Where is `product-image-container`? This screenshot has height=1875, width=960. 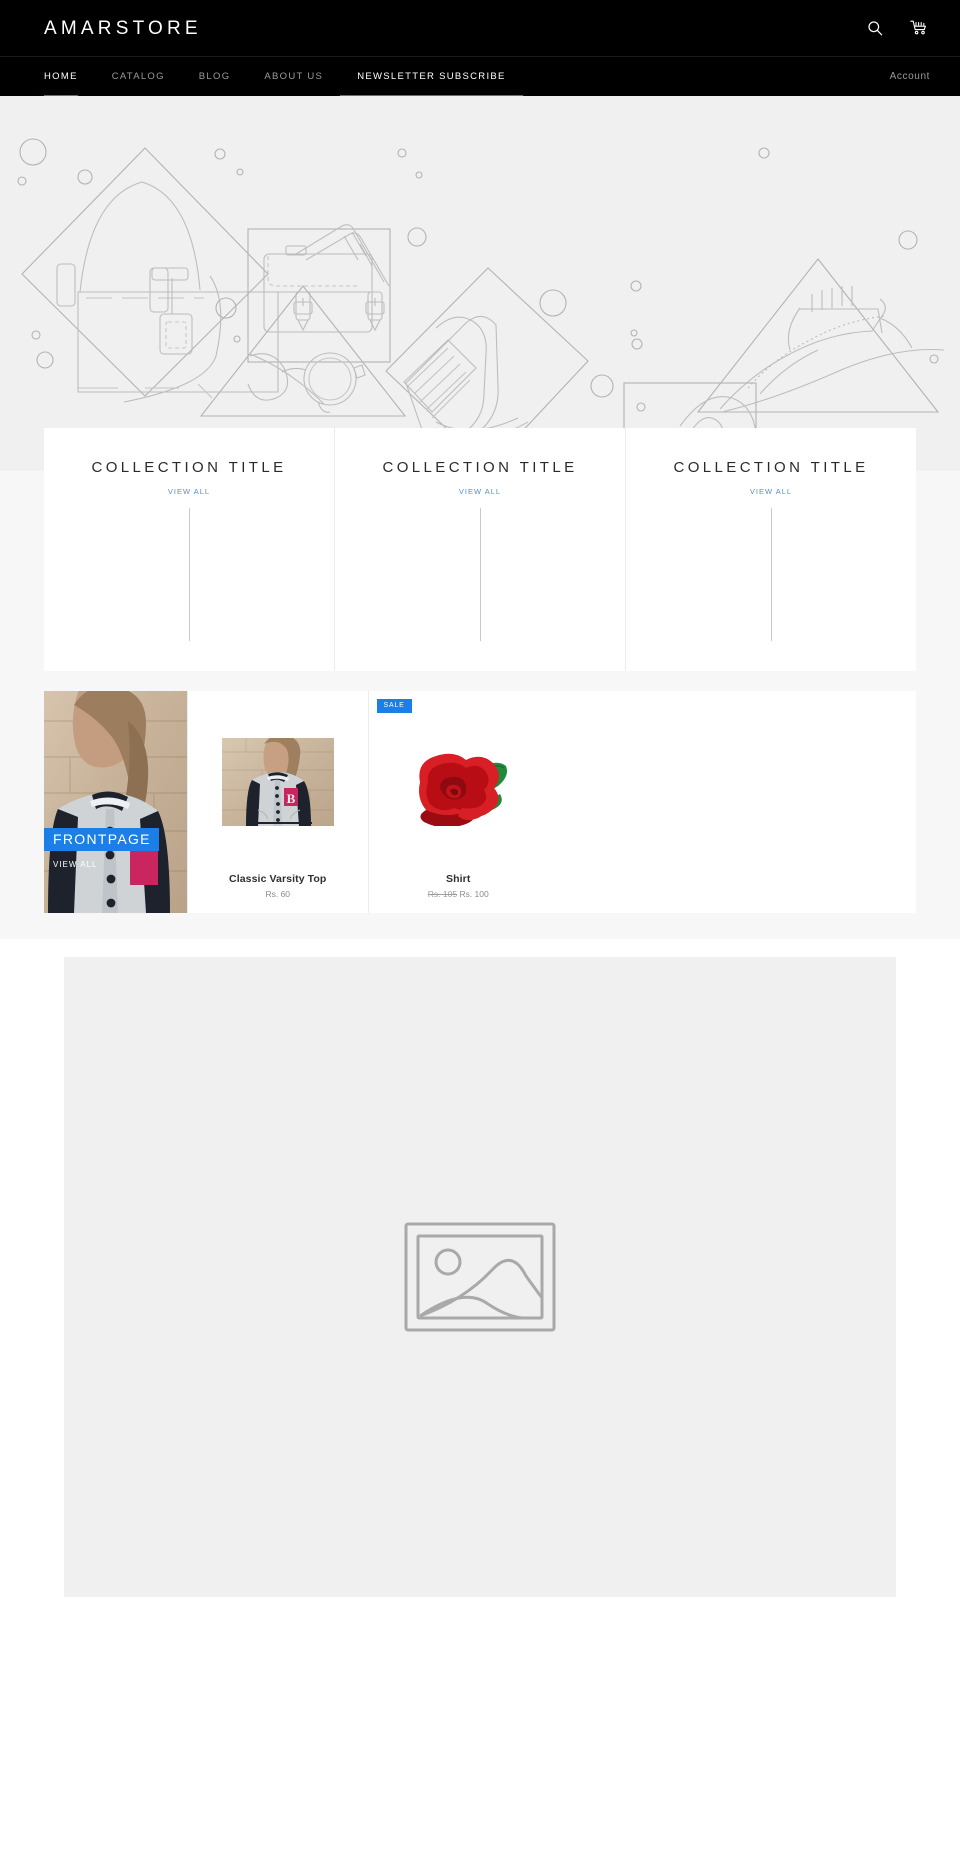
product-image-container is located at coordinates (459, 782).